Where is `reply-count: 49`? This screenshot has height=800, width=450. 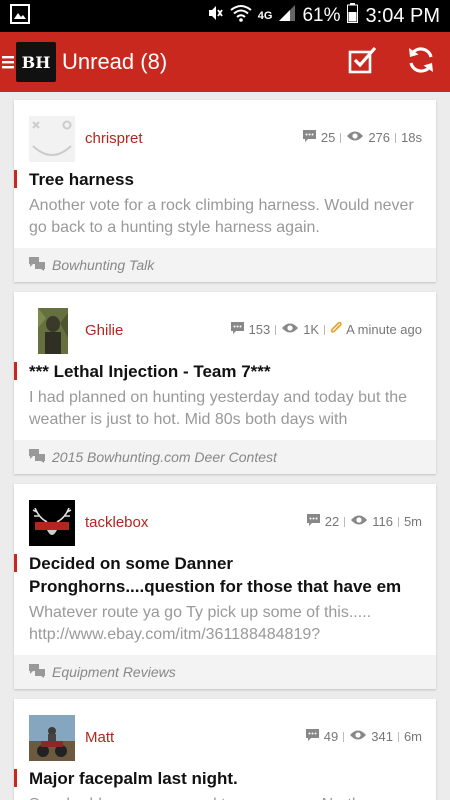
reply-count: 49 is located at coordinates (331, 736).